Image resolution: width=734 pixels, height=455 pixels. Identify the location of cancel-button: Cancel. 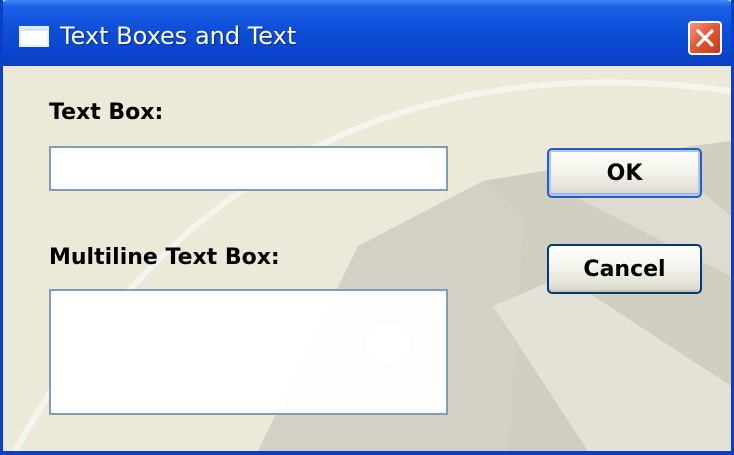
(624, 269).